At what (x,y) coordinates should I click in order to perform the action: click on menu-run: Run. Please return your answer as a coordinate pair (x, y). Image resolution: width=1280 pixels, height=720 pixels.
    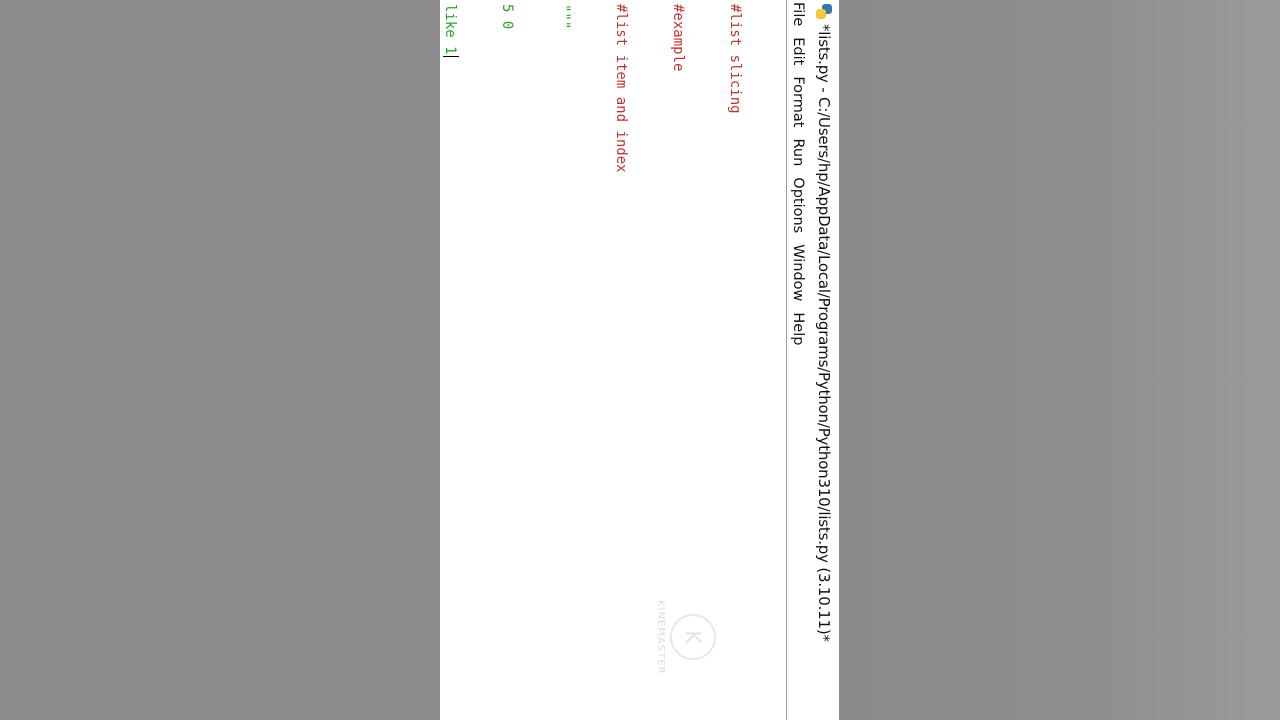
    Looking at the image, I should click on (798, 152).